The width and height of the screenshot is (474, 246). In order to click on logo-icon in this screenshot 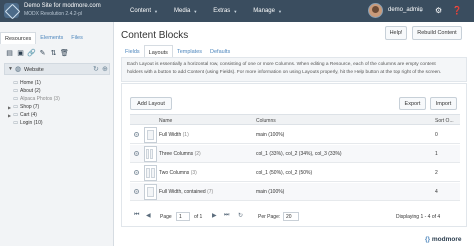, I will do `click(11, 10)`.